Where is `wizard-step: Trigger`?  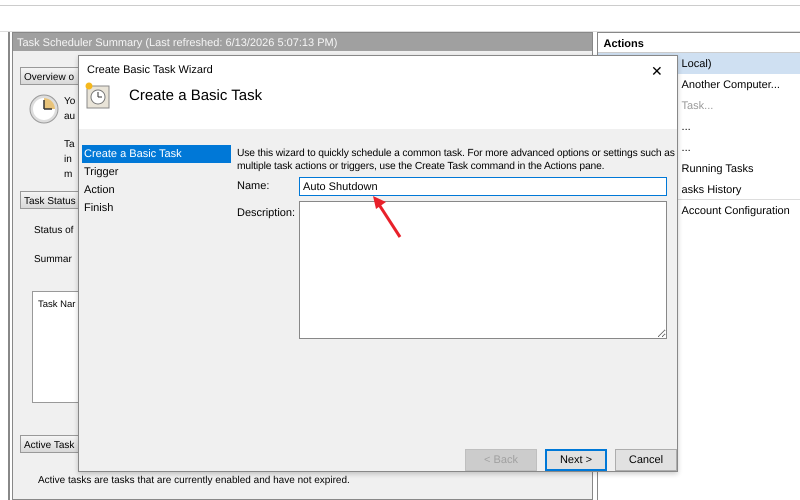 wizard-step: Trigger is located at coordinates (156, 172).